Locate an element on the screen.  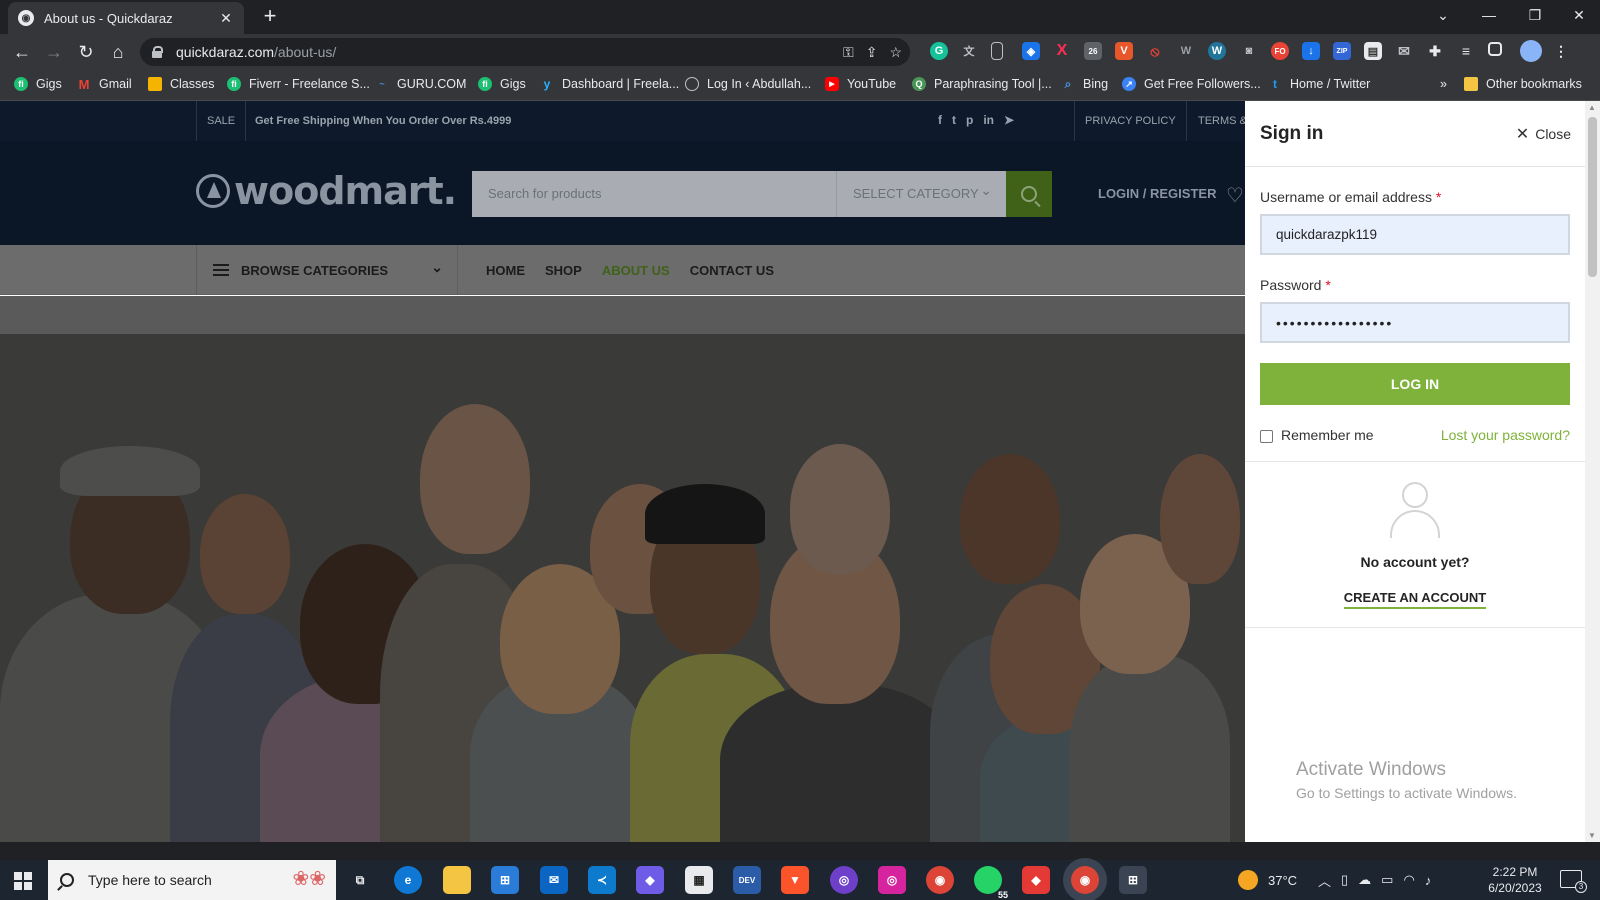
username-field: quickdarazpk119 is located at coordinates (1415, 234).